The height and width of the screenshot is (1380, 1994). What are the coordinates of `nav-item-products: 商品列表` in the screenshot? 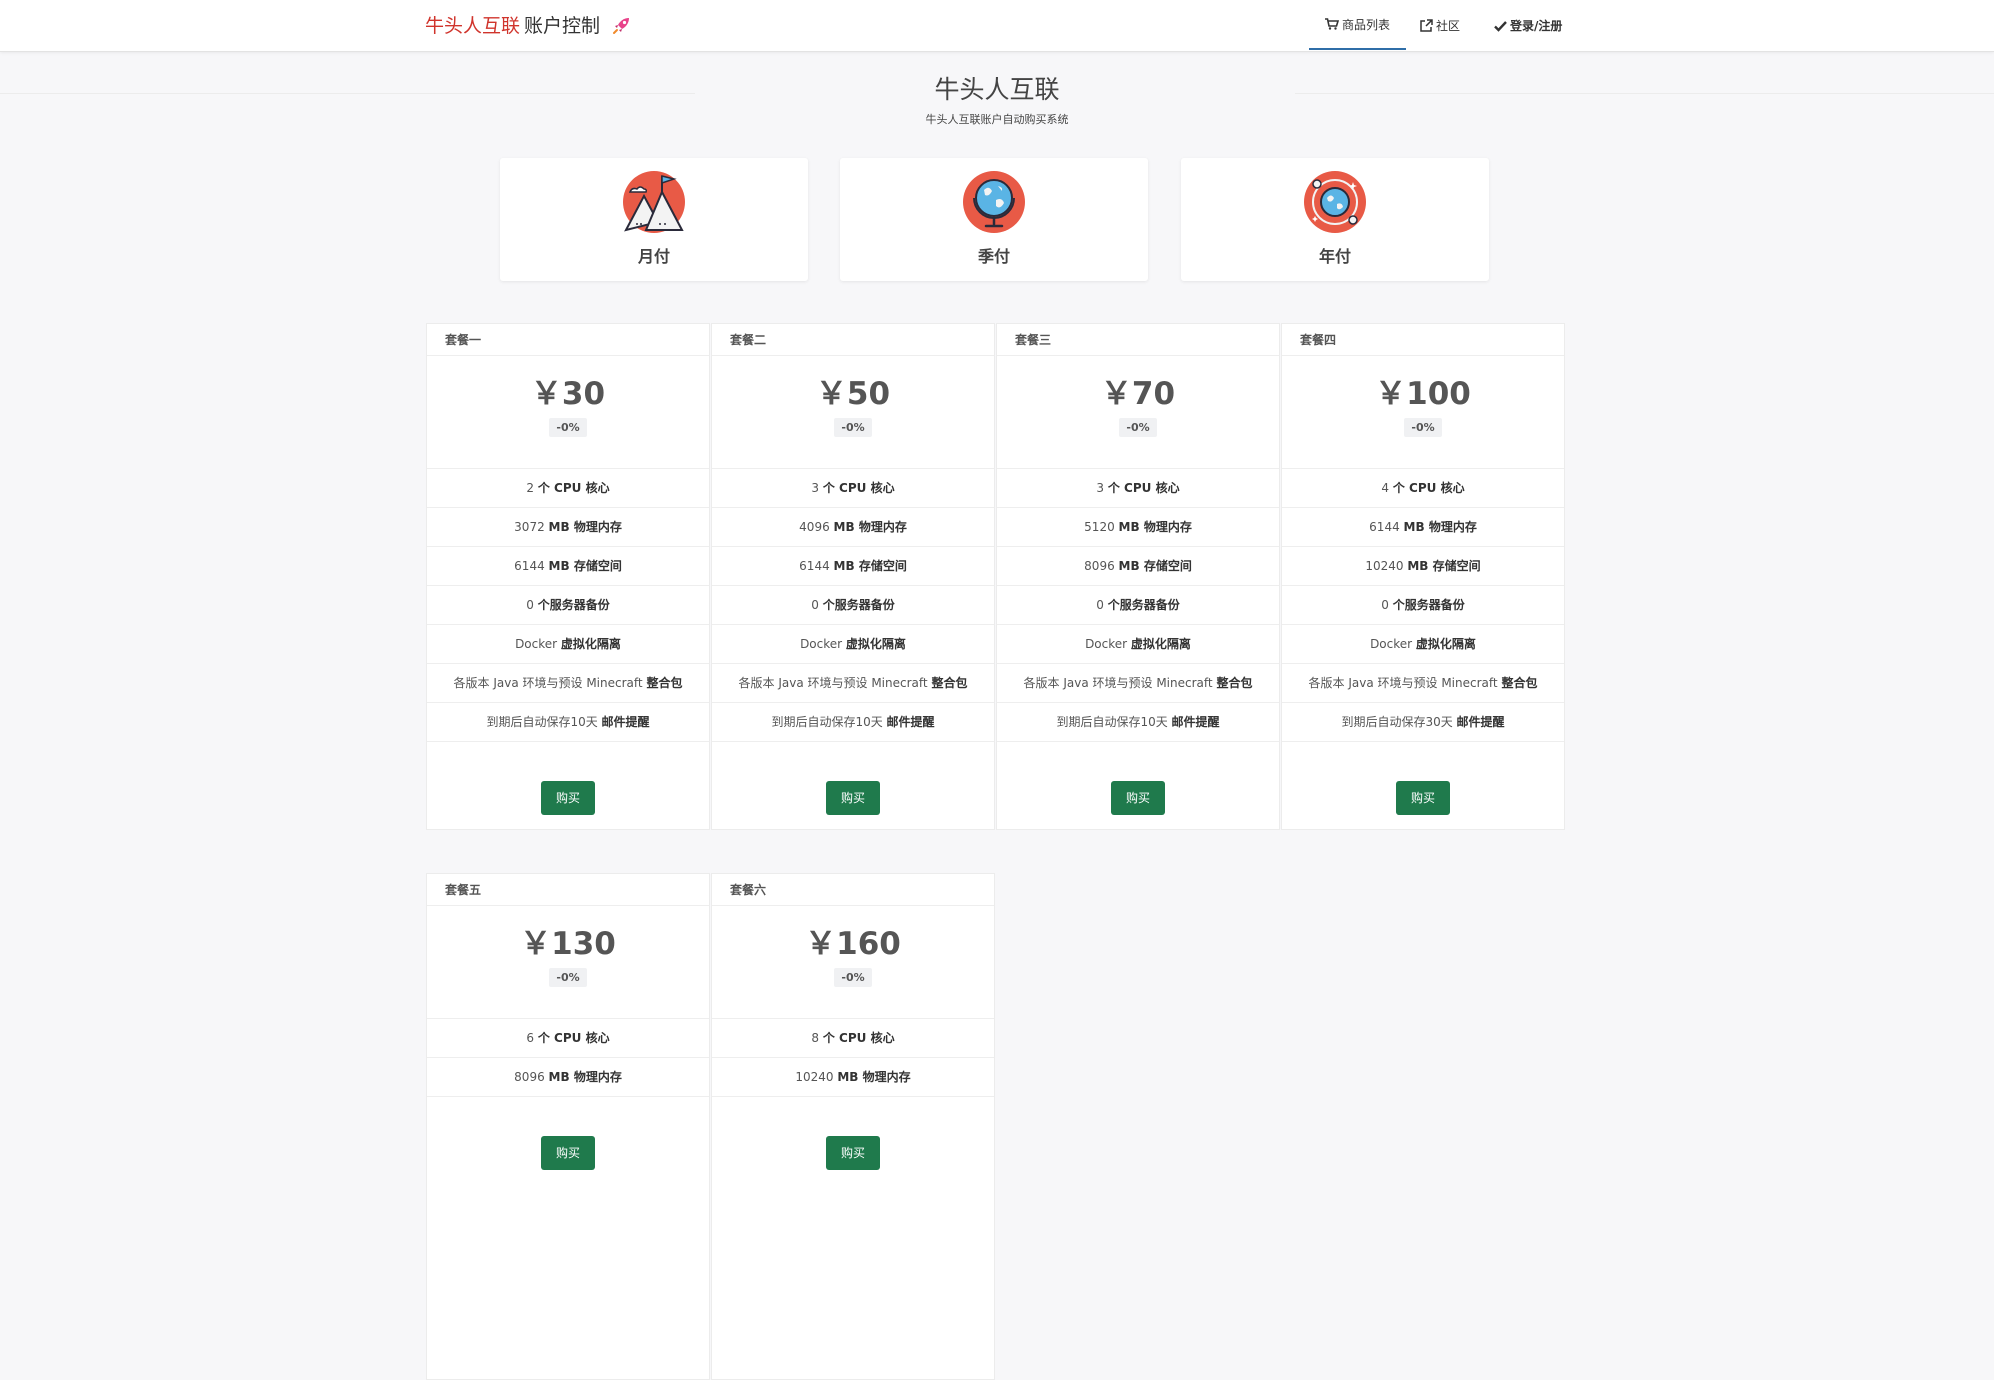 It's located at (1357, 25).